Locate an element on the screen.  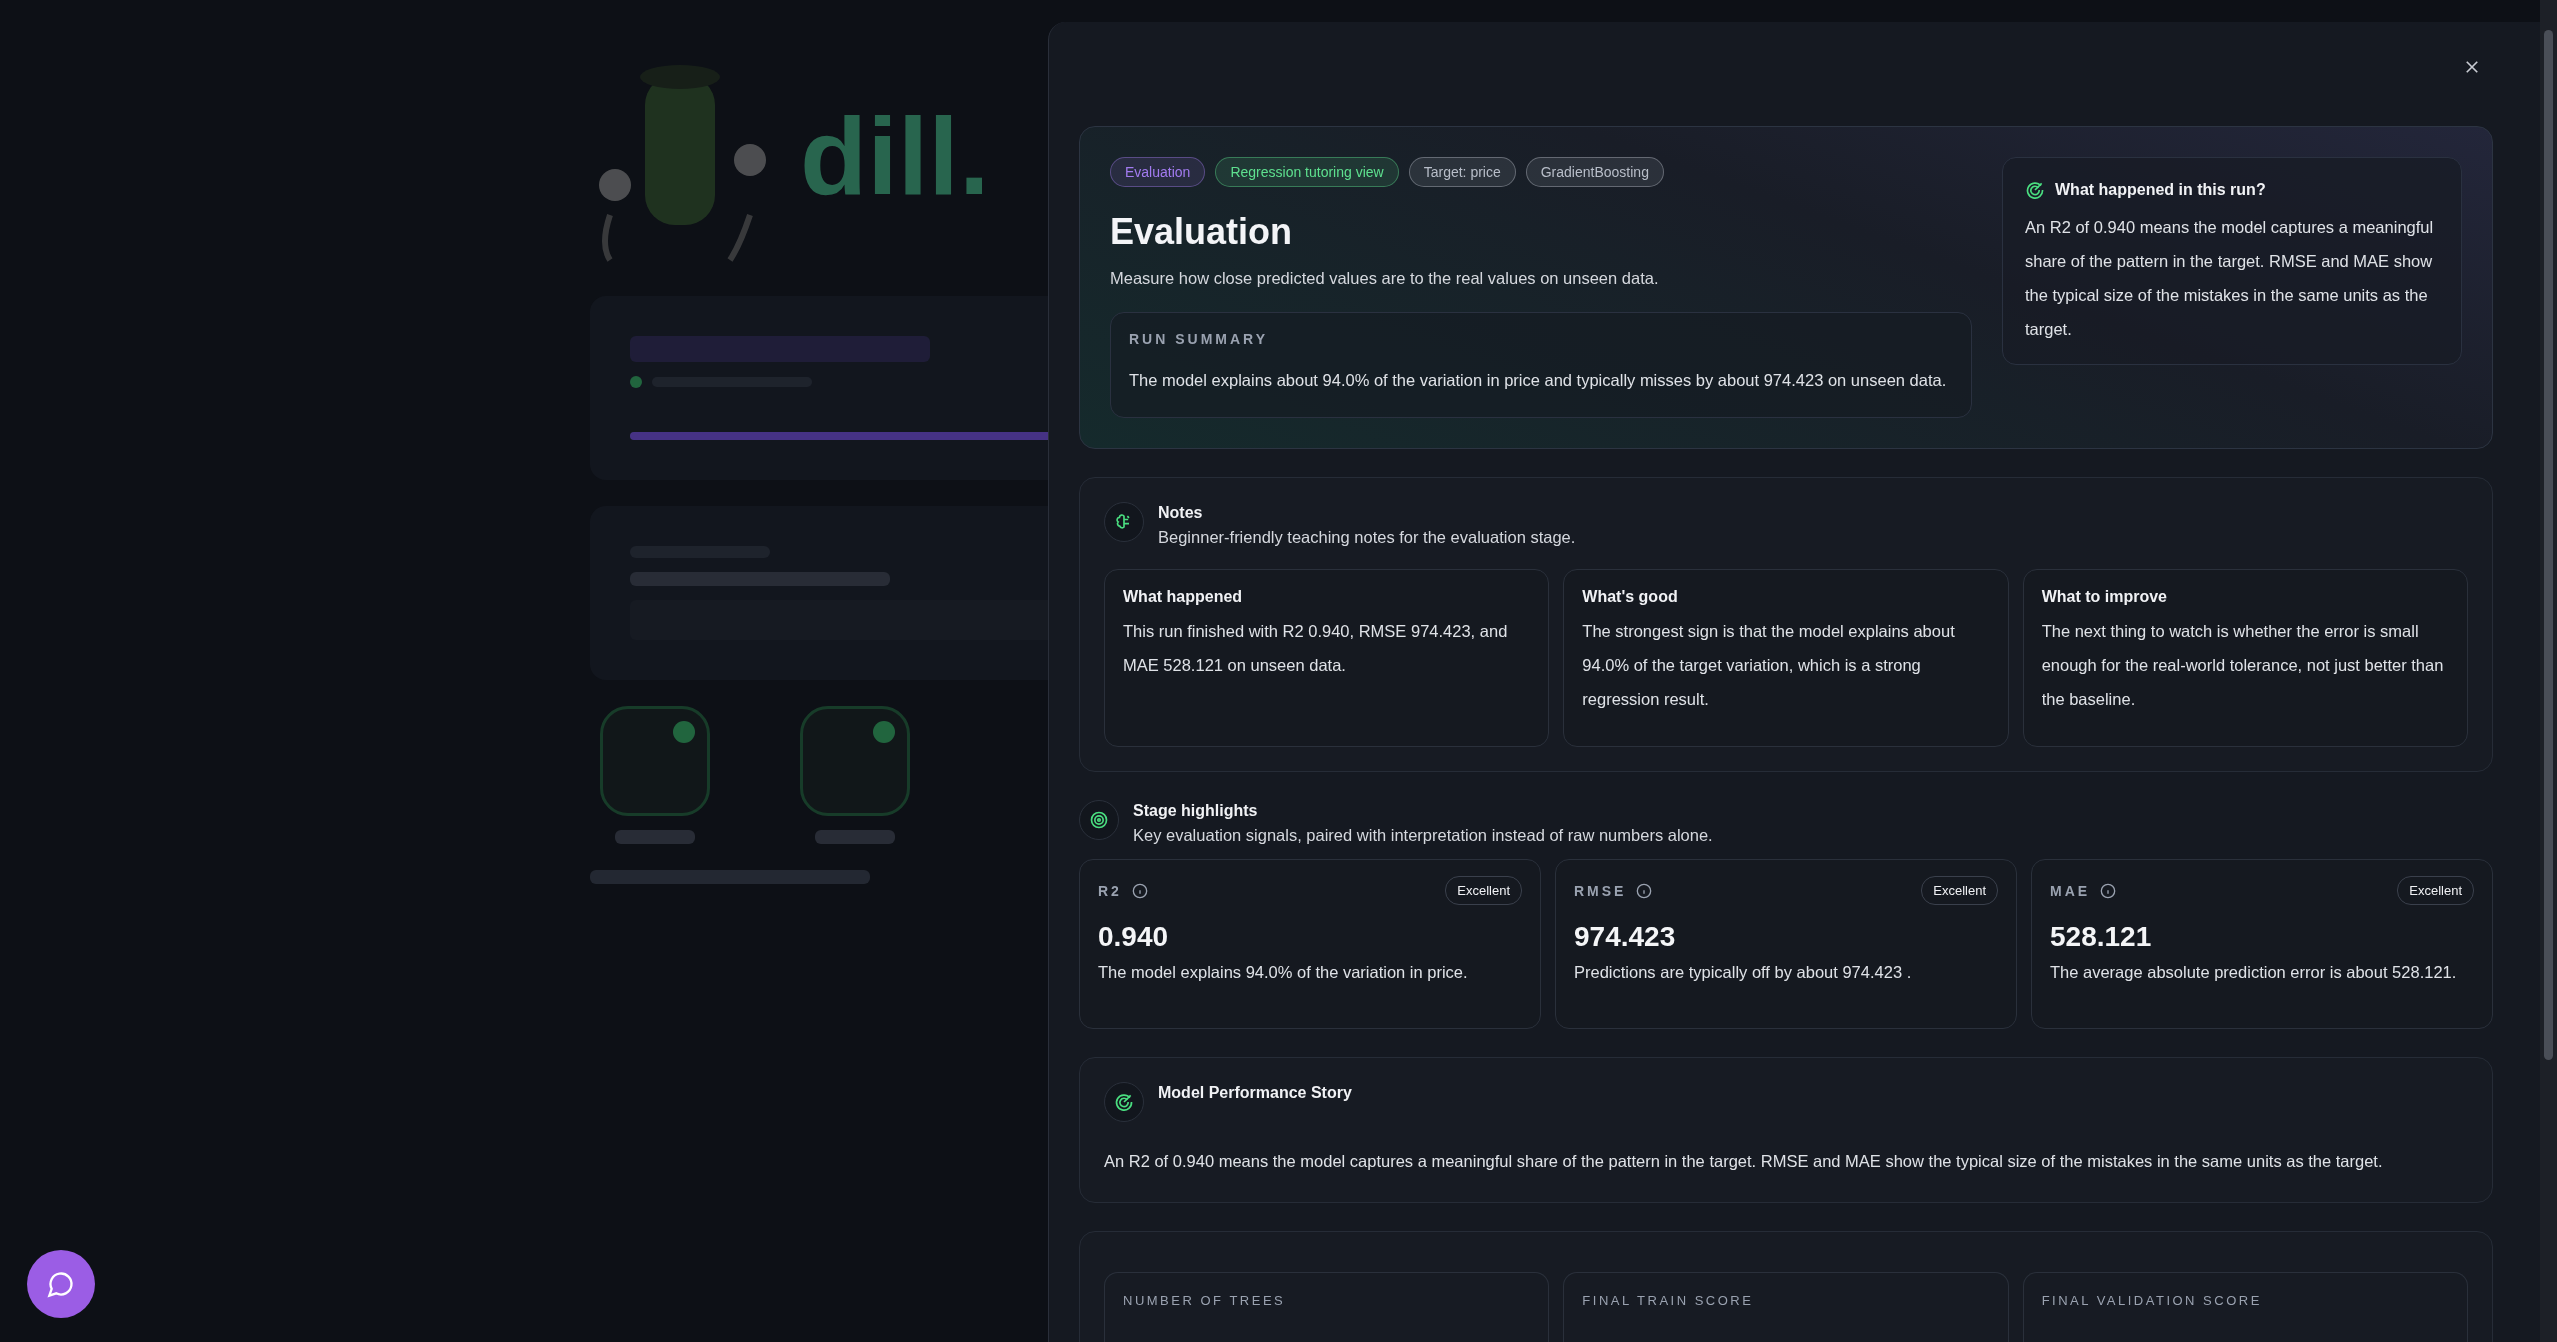
close-icon is located at coordinates (2472, 67).